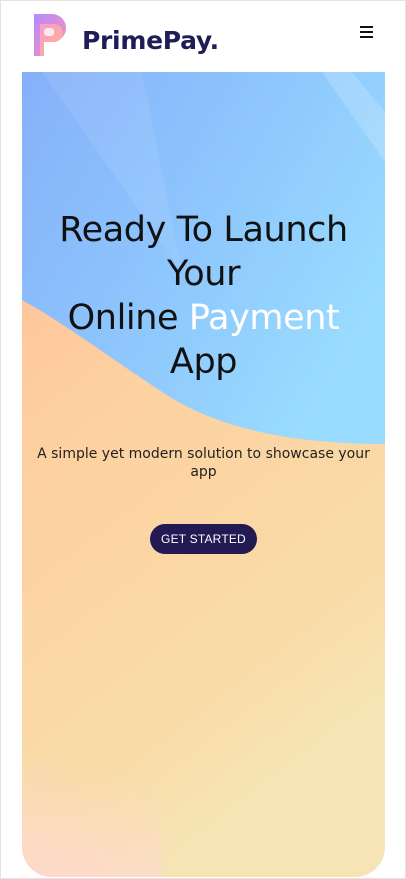 Image resolution: width=406 pixels, height=879 pixels. I want to click on headline-highlight-text: Payment, so click(264, 318).